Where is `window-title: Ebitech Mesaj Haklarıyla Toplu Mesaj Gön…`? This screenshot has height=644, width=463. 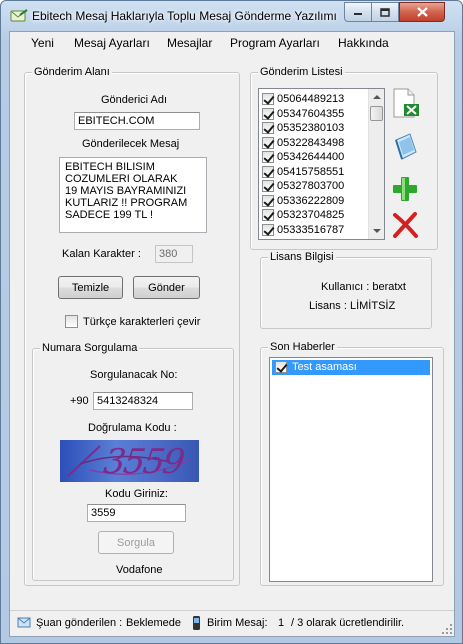
window-title: Ebitech Mesaj Haklarıyla Toplu Mesaj Gön… is located at coordinates (184, 16).